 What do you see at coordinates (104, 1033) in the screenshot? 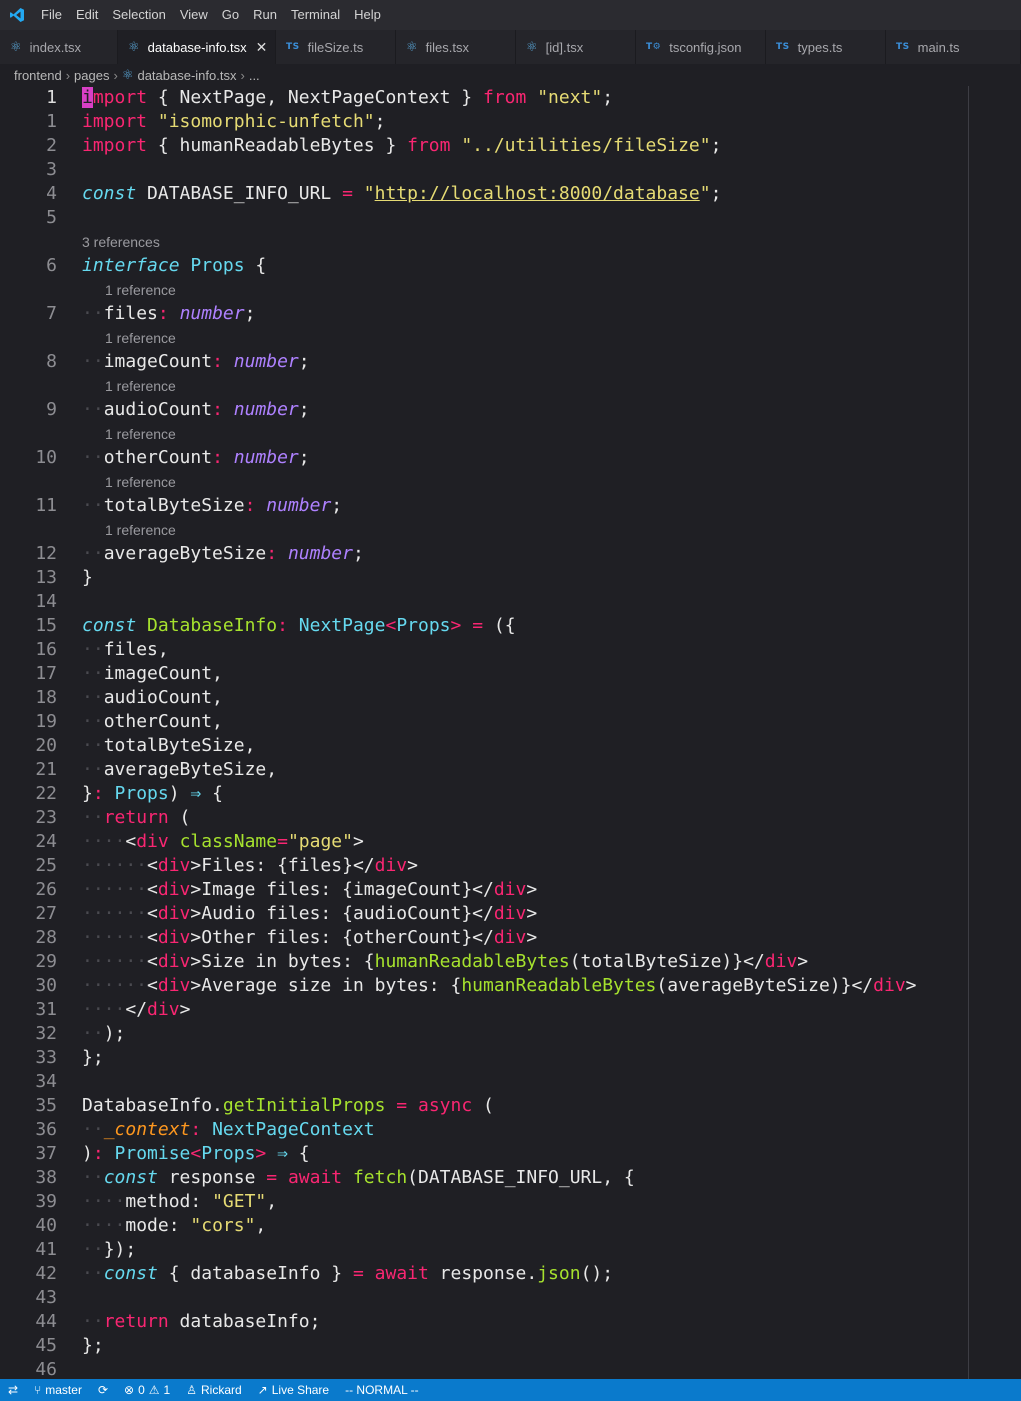
I see `code-text: ··);` at bounding box center [104, 1033].